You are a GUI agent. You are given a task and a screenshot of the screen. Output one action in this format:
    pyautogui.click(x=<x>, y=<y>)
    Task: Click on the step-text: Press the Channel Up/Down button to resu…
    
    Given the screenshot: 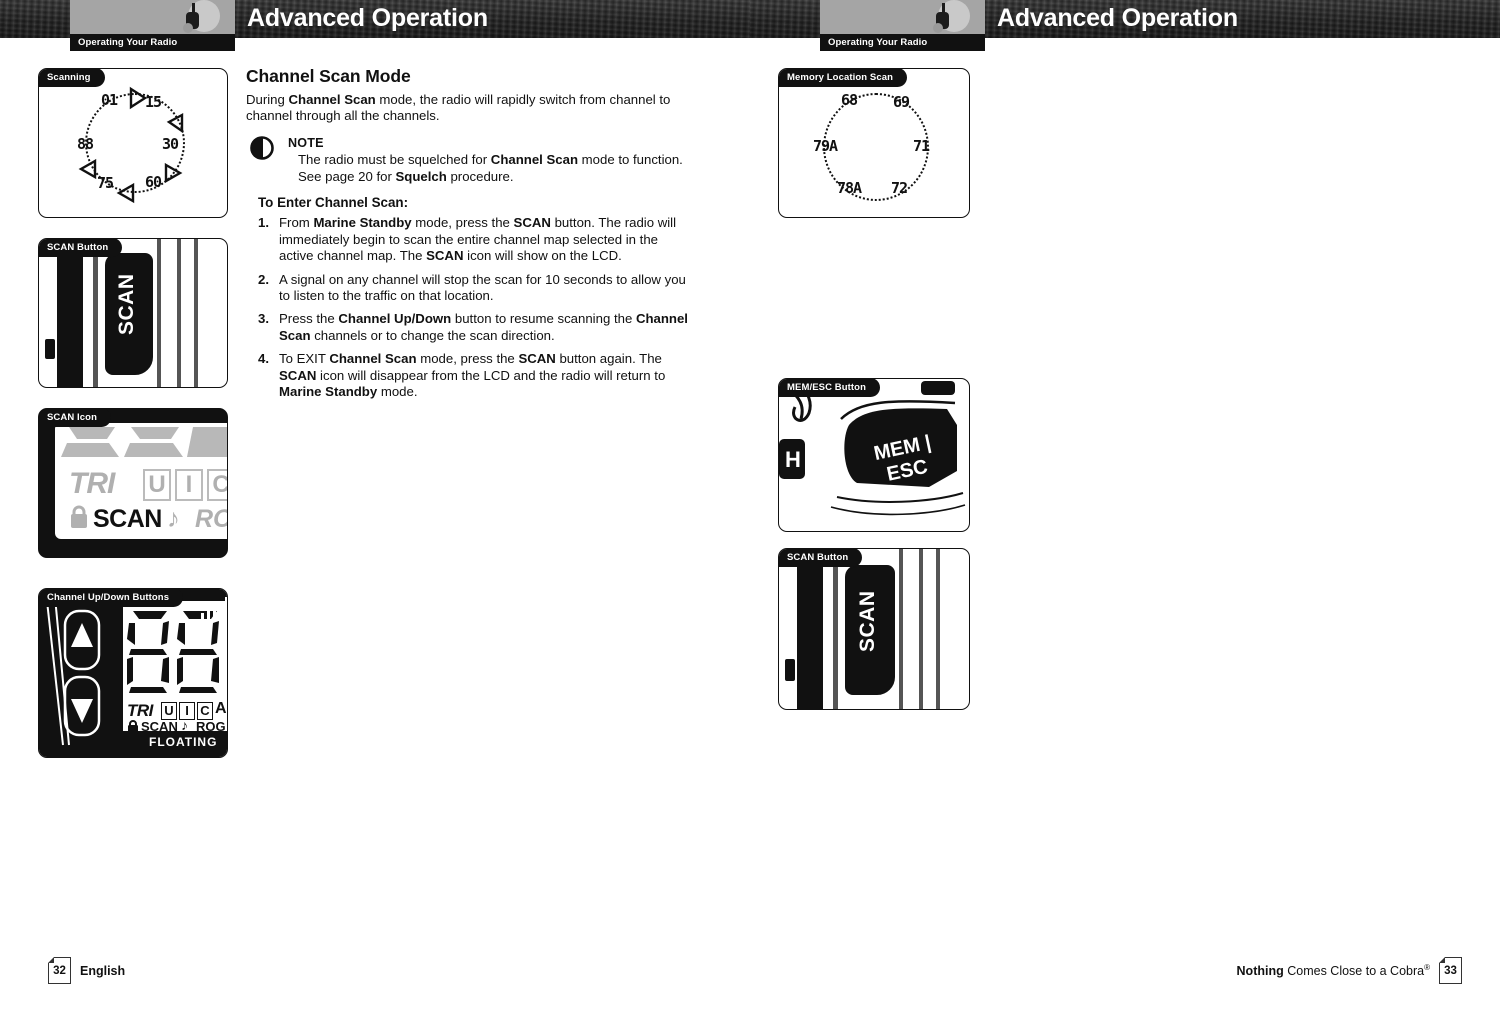 What is the action you would take?
    pyautogui.click(x=483, y=327)
    